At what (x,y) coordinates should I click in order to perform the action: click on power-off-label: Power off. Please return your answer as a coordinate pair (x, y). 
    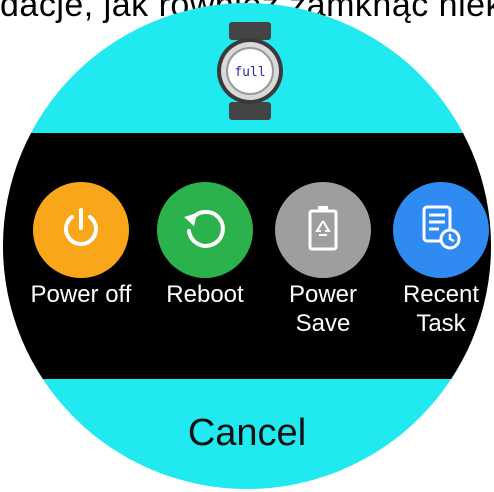
    Looking at the image, I should click on (81, 294).